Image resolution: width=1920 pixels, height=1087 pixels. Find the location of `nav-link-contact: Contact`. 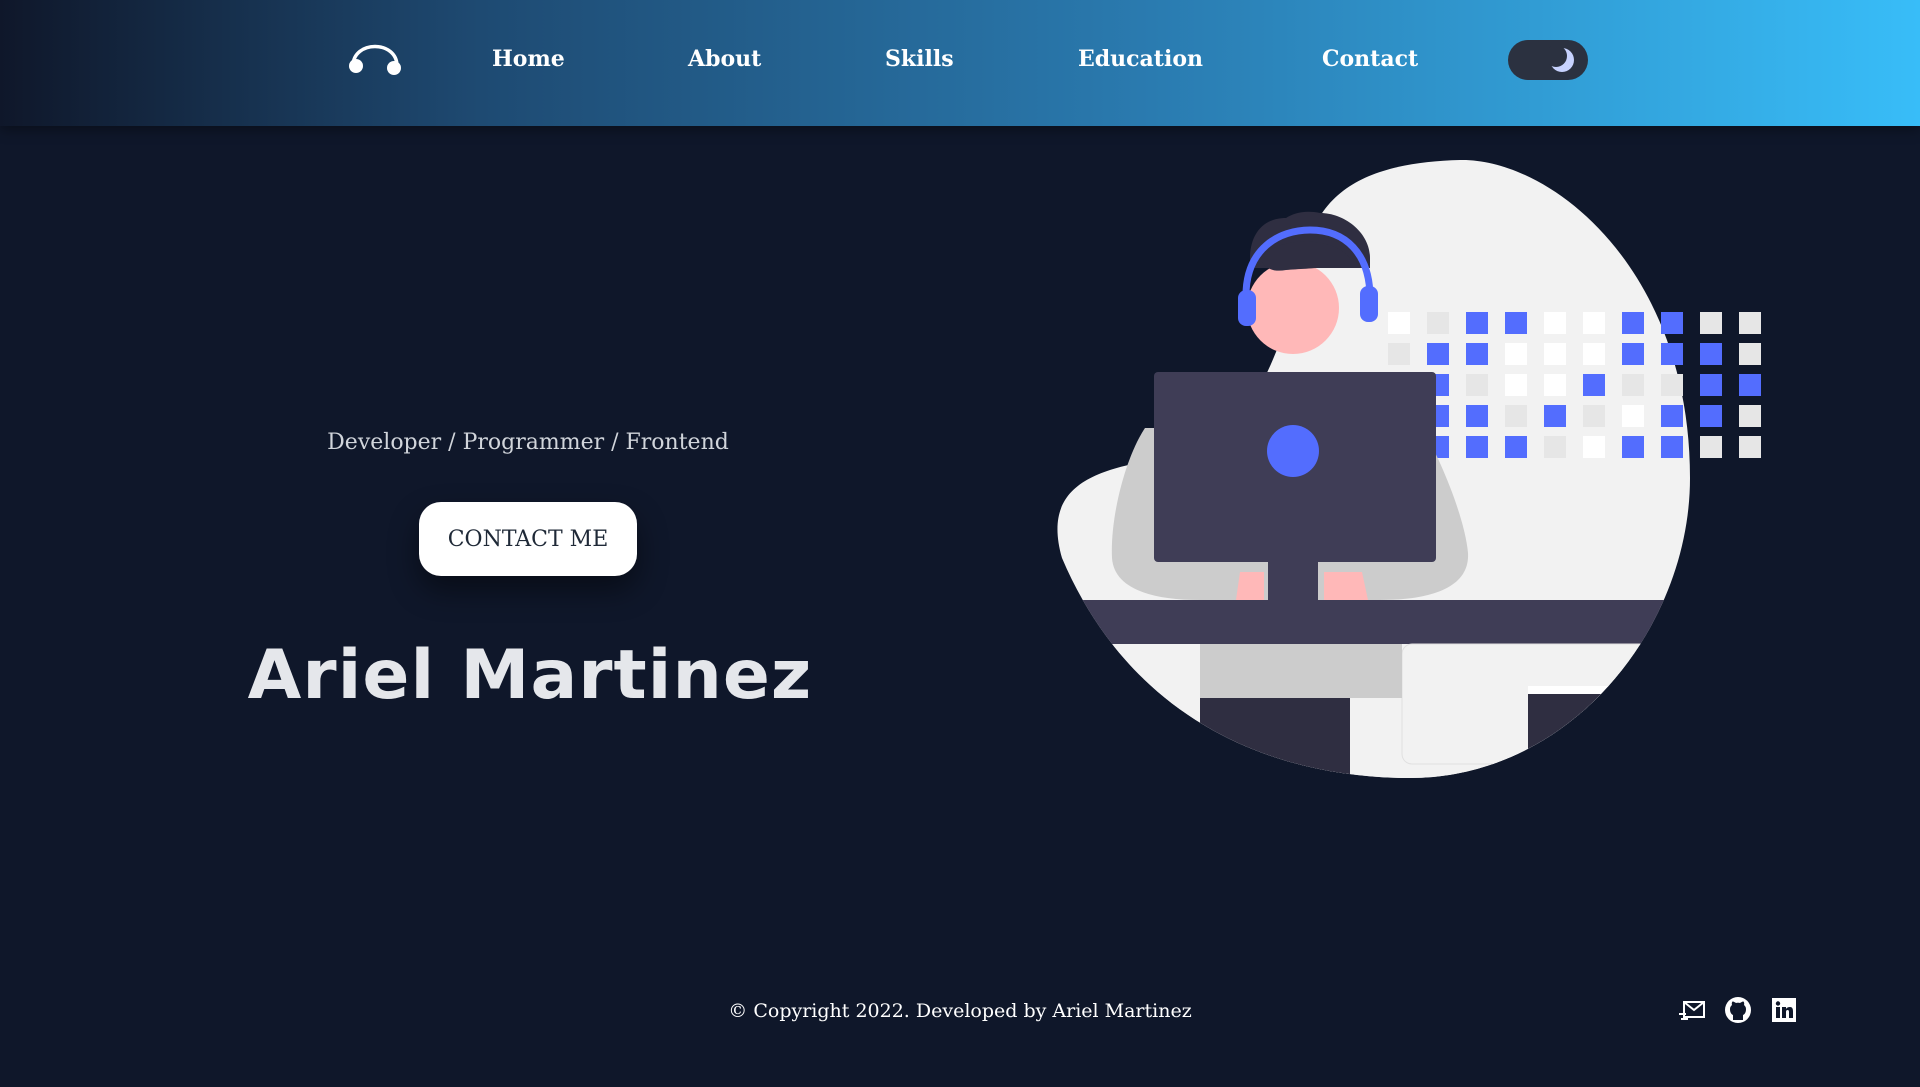

nav-link-contact: Contact is located at coordinates (1370, 59).